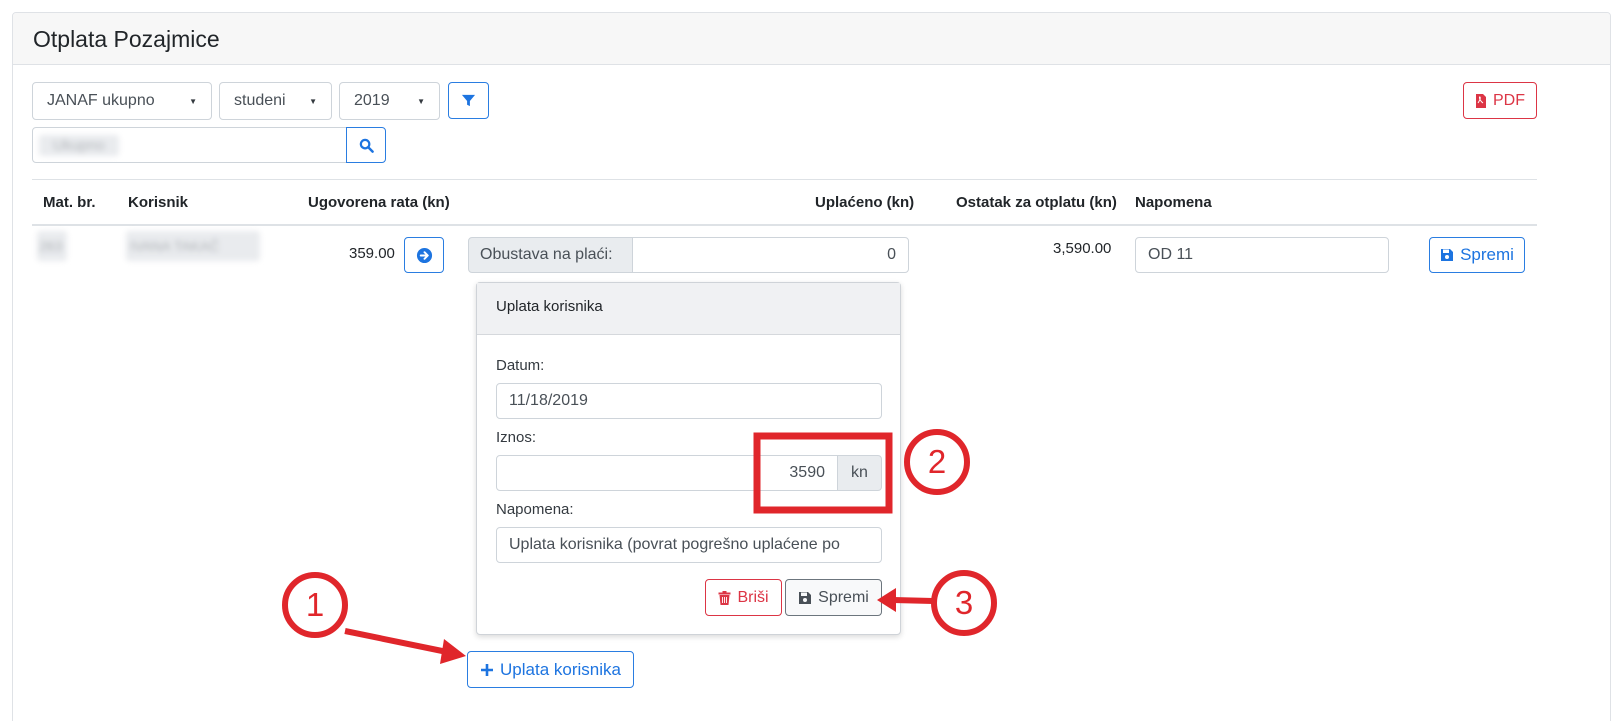  I want to click on annotation-circle-1: 1, so click(315, 605).